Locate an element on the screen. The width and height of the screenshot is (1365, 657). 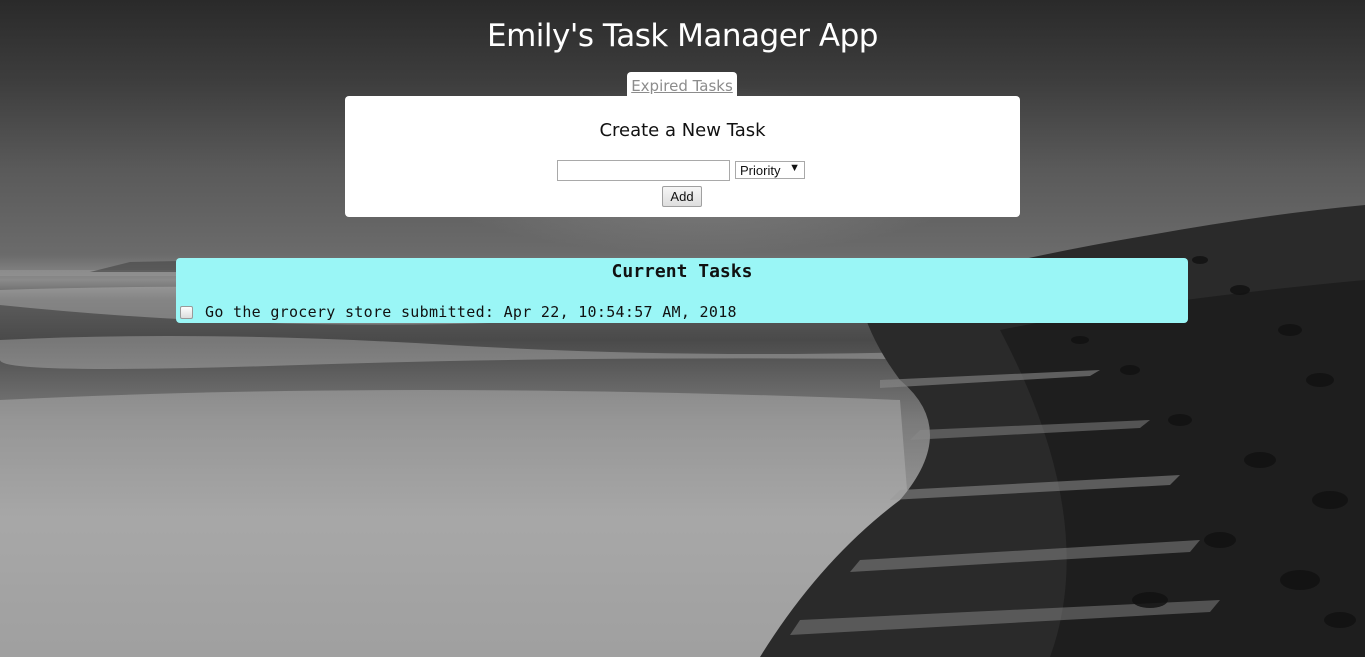
app-title: Emily's Task Manager App is located at coordinates (682, 36).